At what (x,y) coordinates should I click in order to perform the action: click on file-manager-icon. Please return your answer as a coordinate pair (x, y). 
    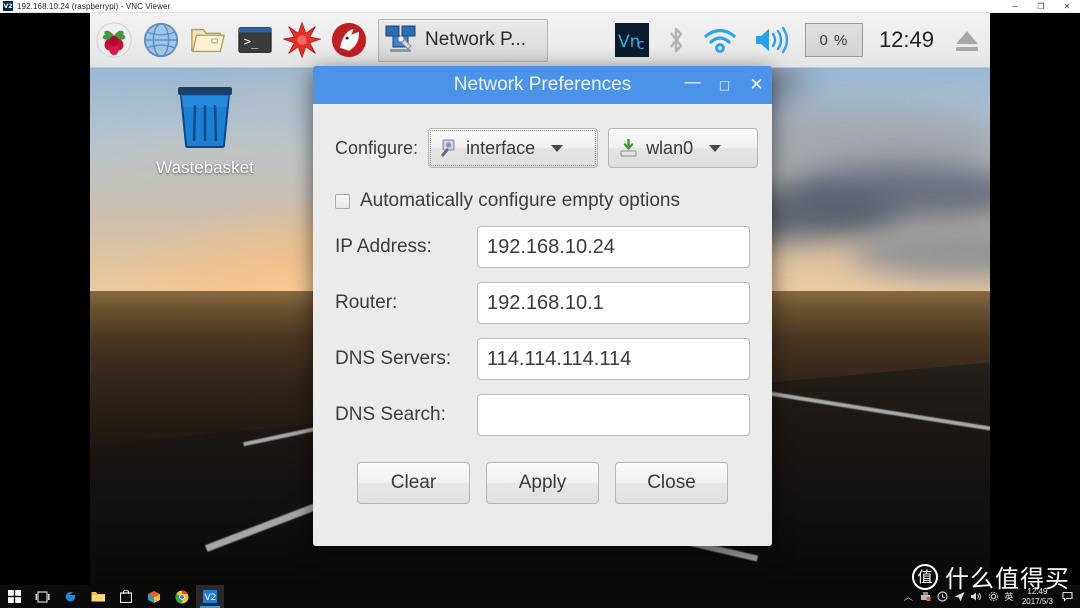
    Looking at the image, I should click on (207, 40).